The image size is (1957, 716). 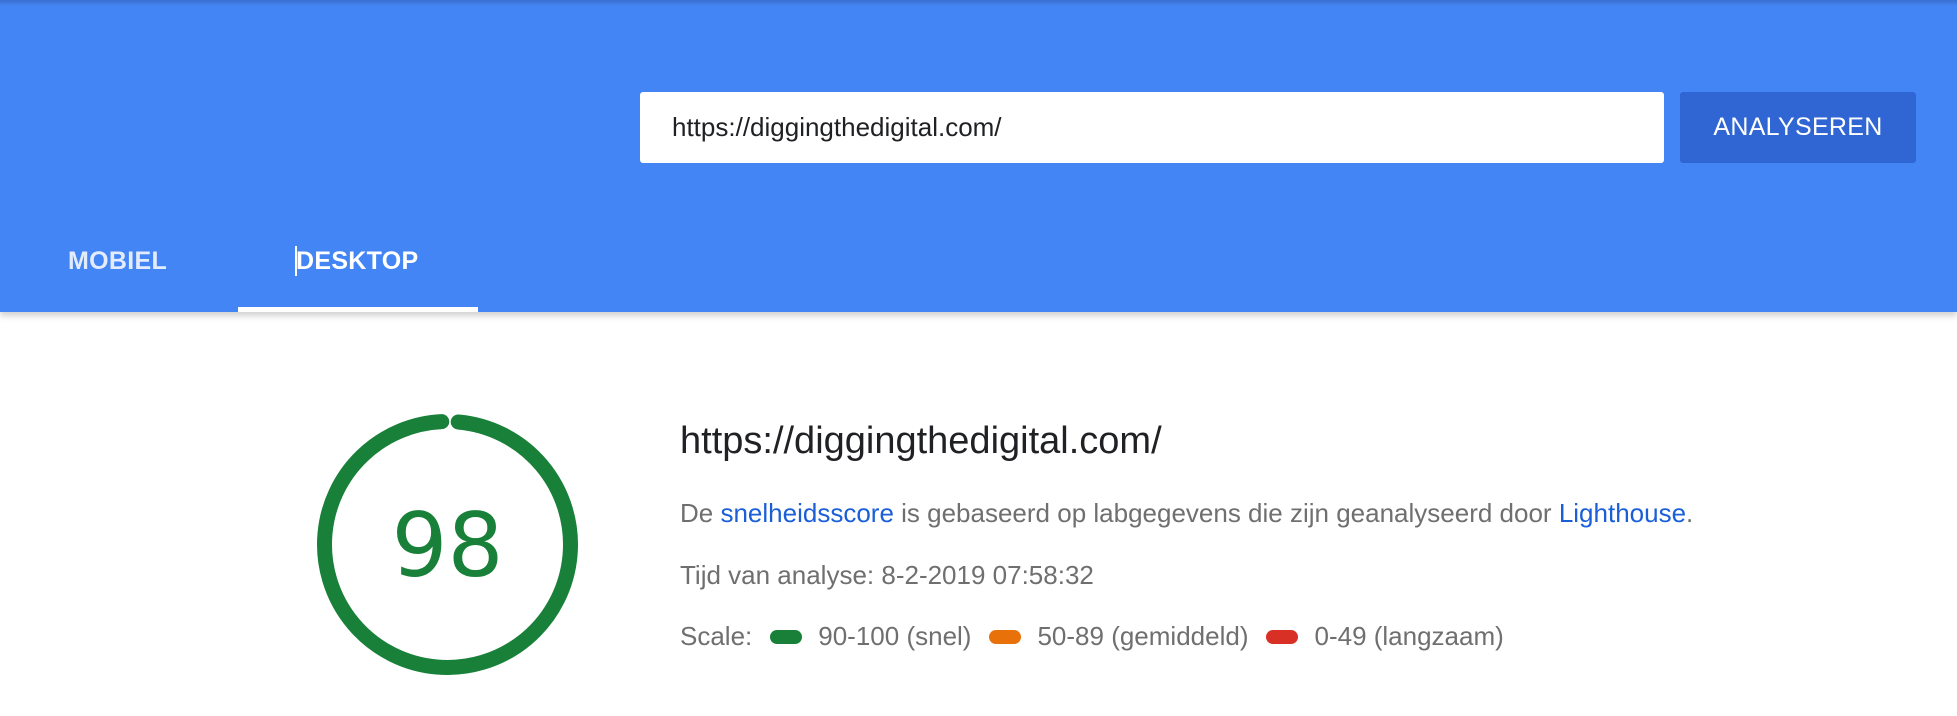 I want to click on url-input, so click(x=1152, y=127).